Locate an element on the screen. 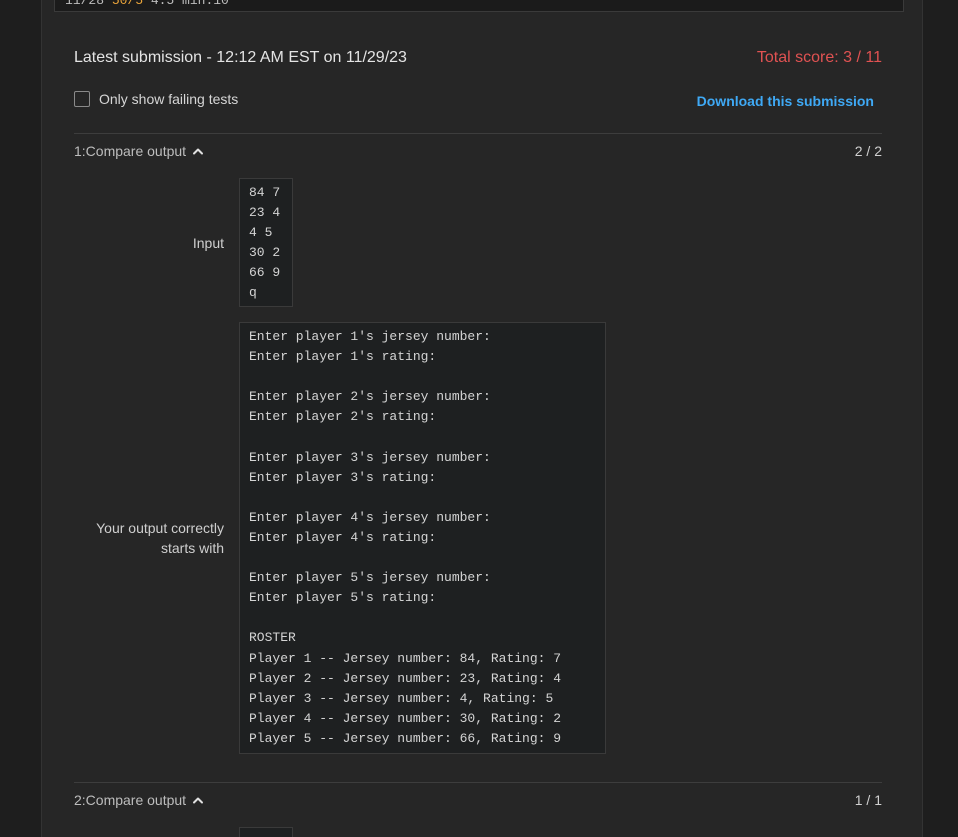 The width and height of the screenshot is (958, 837). previous-code-snippet: 11/28 50/5 4.5 min:10 is located at coordinates (479, 6).